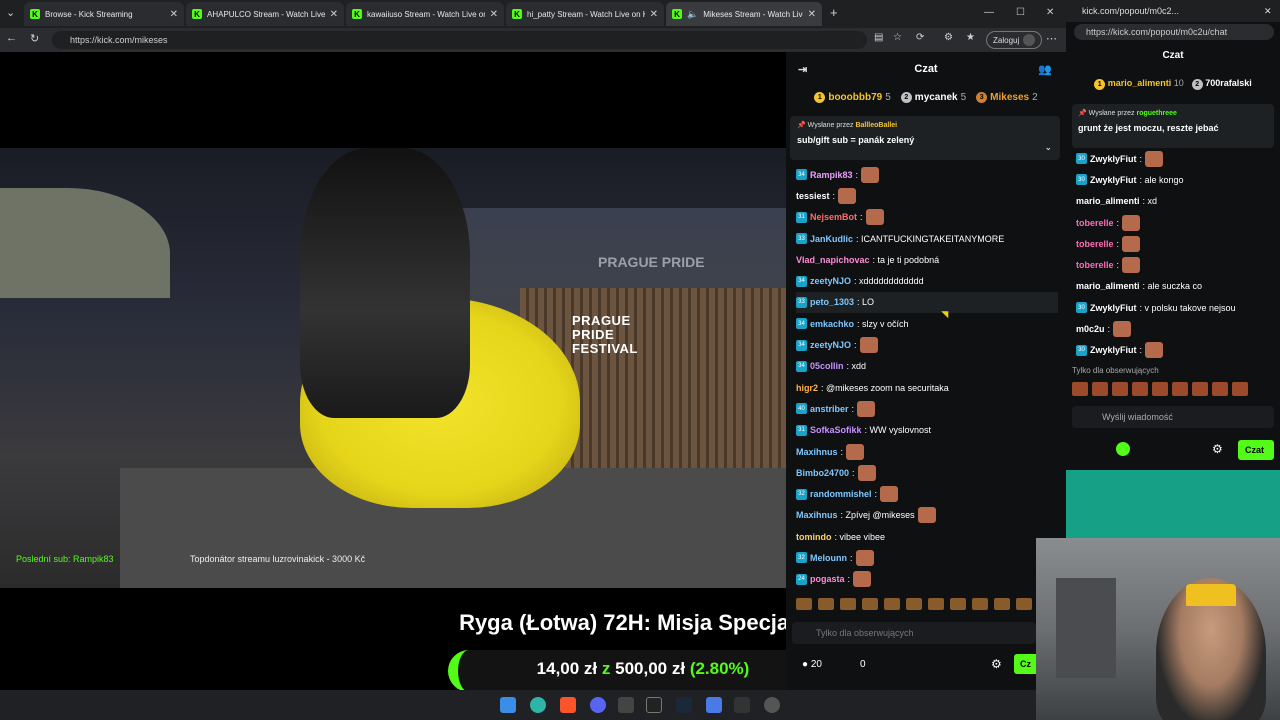 This screenshot has width=1280, height=720. I want to click on chat-message: 34 05collin: xdd, so click(927, 366).